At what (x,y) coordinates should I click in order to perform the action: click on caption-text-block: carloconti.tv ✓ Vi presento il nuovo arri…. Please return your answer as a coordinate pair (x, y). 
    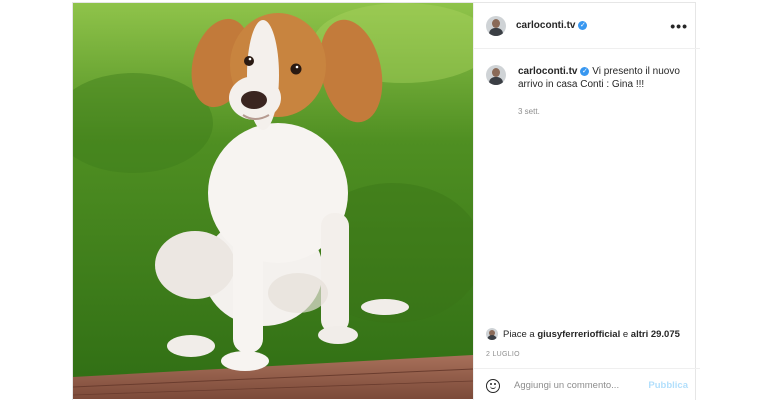
    Looking at the image, I should click on (603, 91).